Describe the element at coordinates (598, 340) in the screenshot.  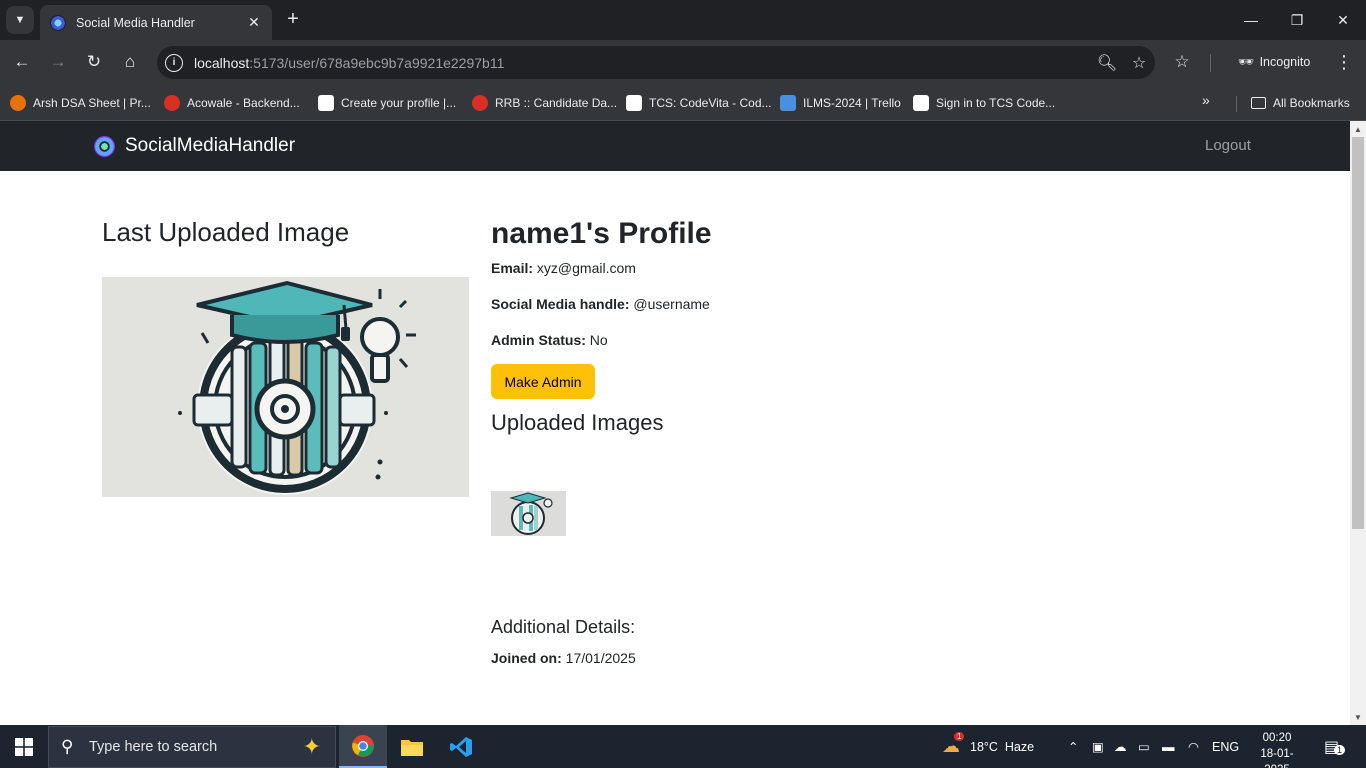
I see `admin-status-value: No` at that location.